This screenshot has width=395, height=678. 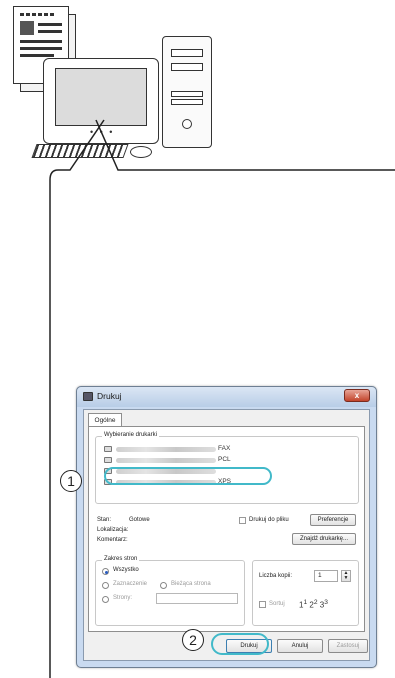 I want to click on location-label: Lokalizacja:, so click(x=113, y=530).